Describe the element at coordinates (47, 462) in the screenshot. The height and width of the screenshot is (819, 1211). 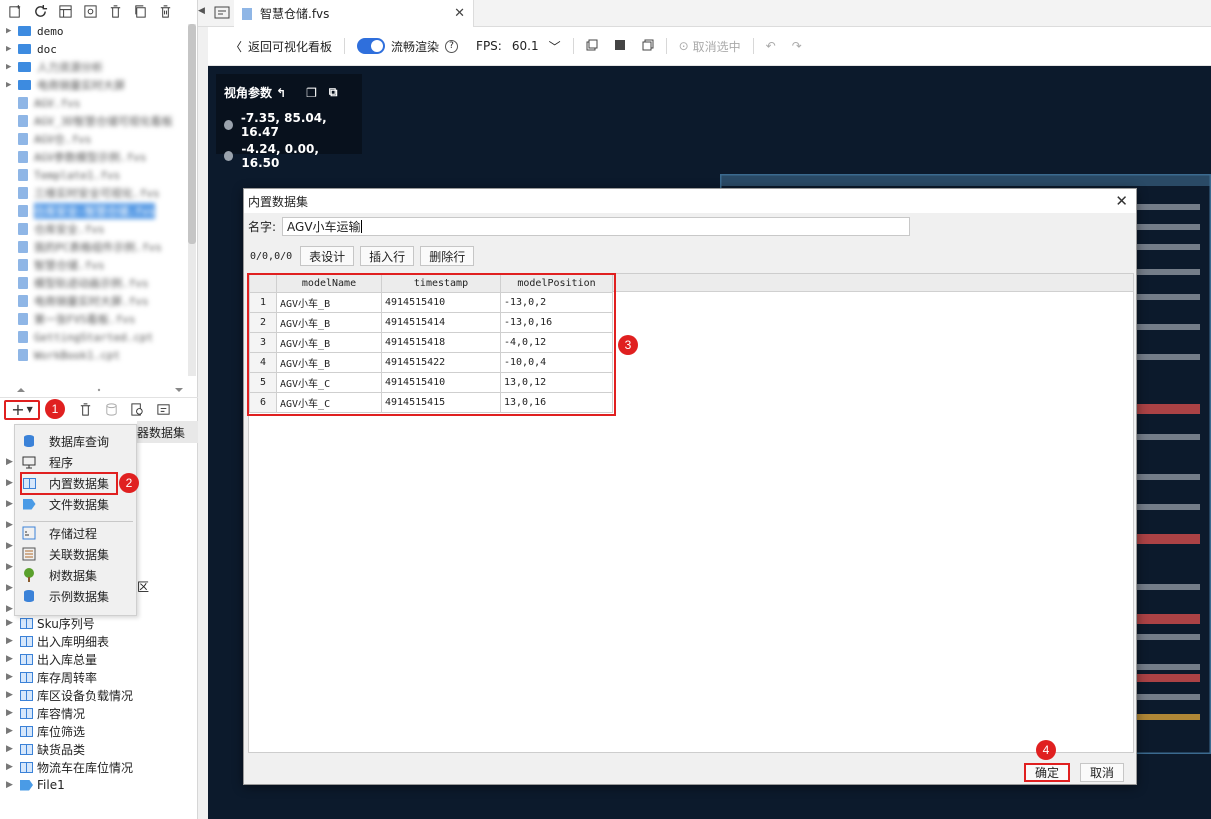
I see `menu-item-program: 程序` at that location.